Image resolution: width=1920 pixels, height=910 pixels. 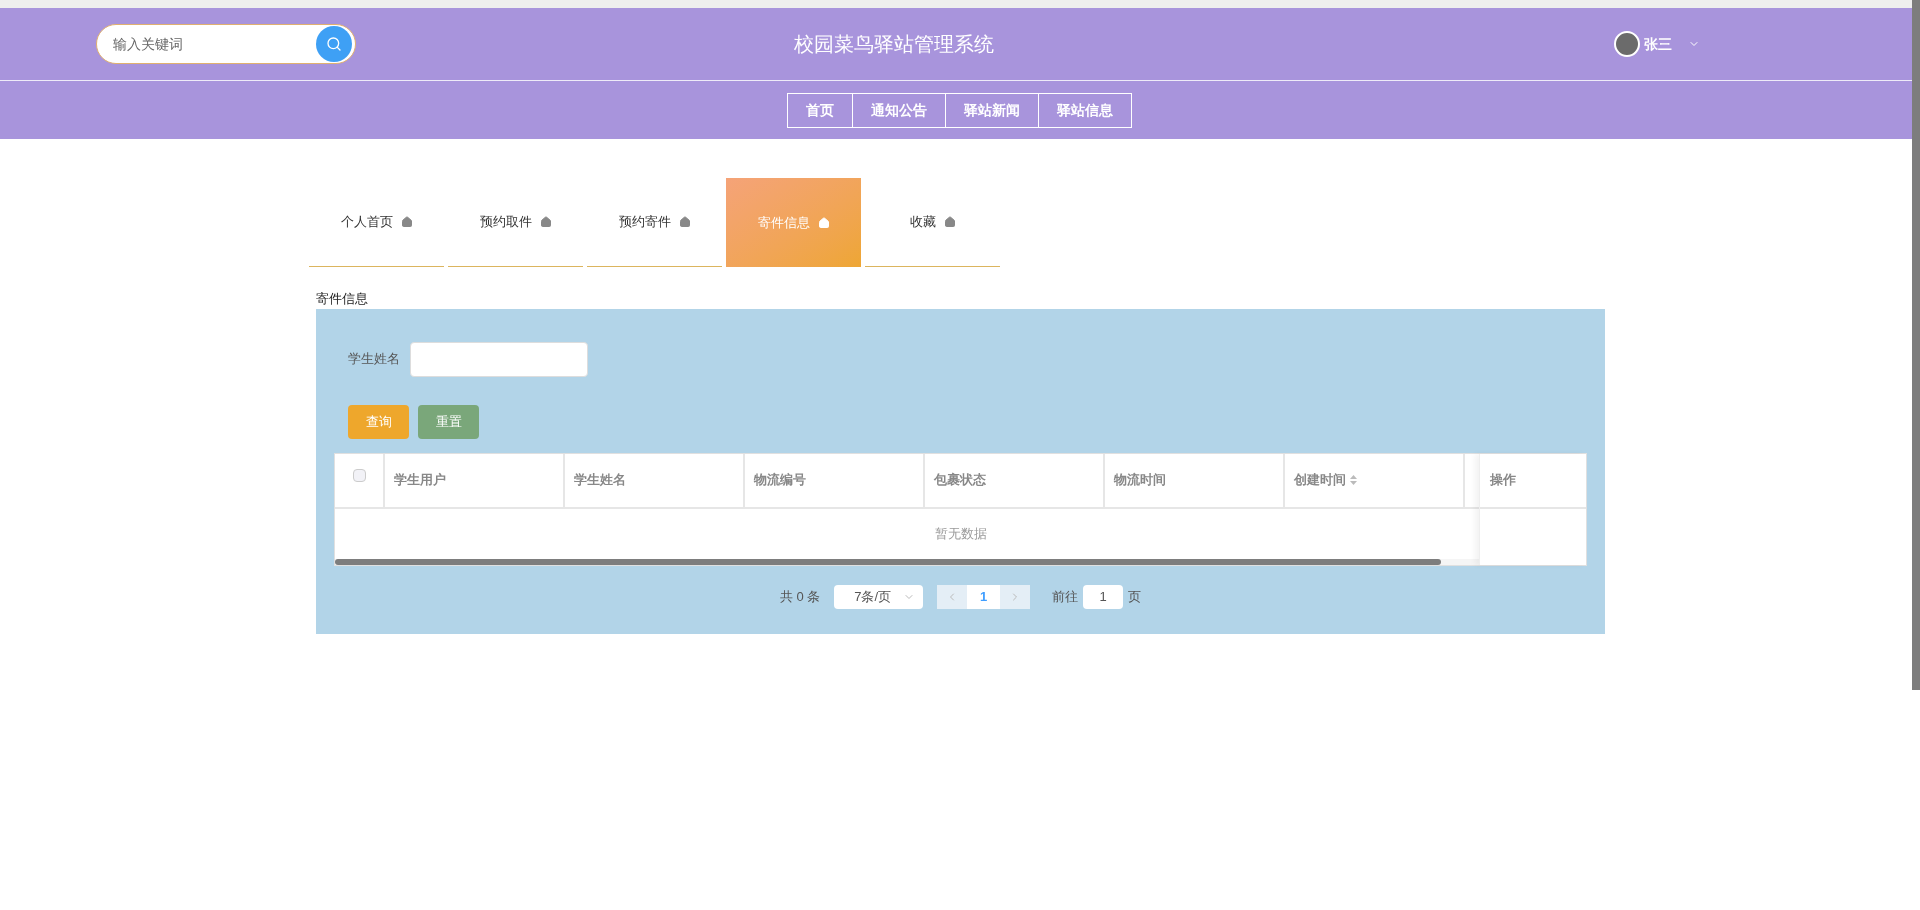 I want to click on select-all-checkbox, so click(x=359, y=475).